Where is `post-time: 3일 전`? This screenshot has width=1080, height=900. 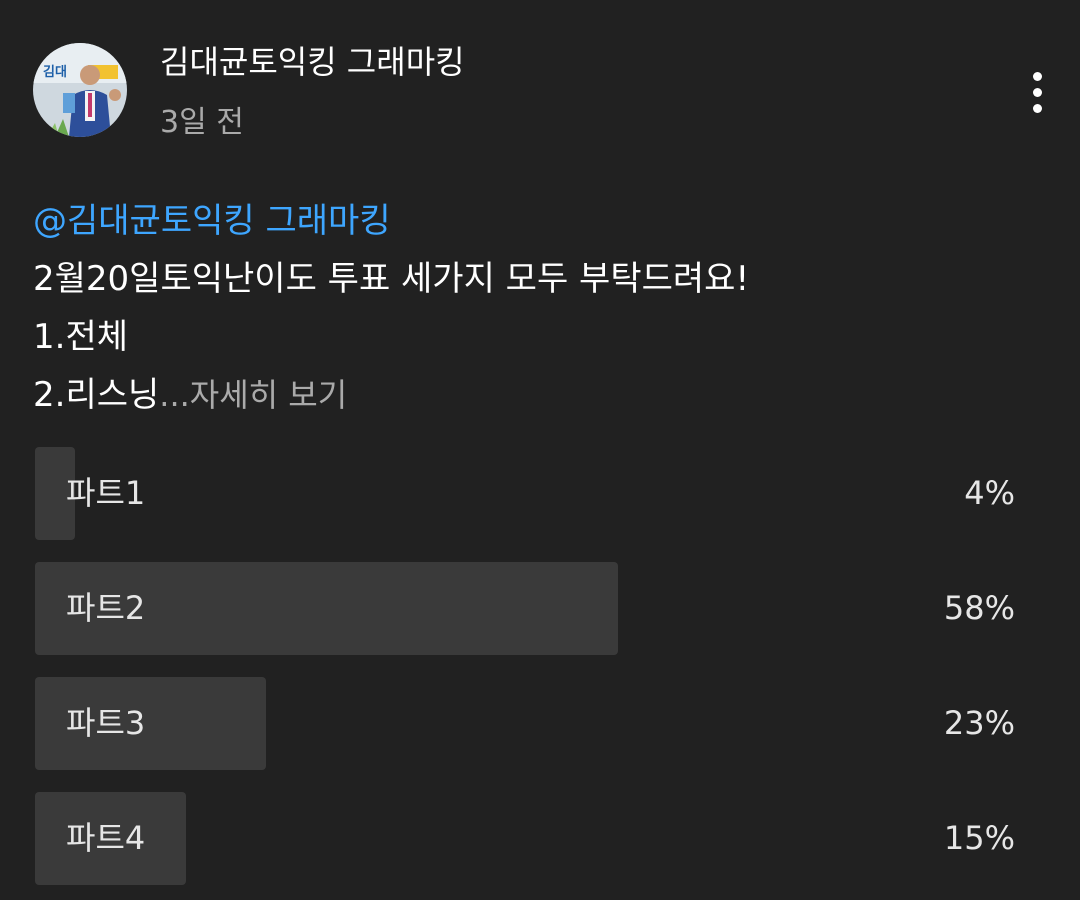 post-time: 3일 전 is located at coordinates (202, 122).